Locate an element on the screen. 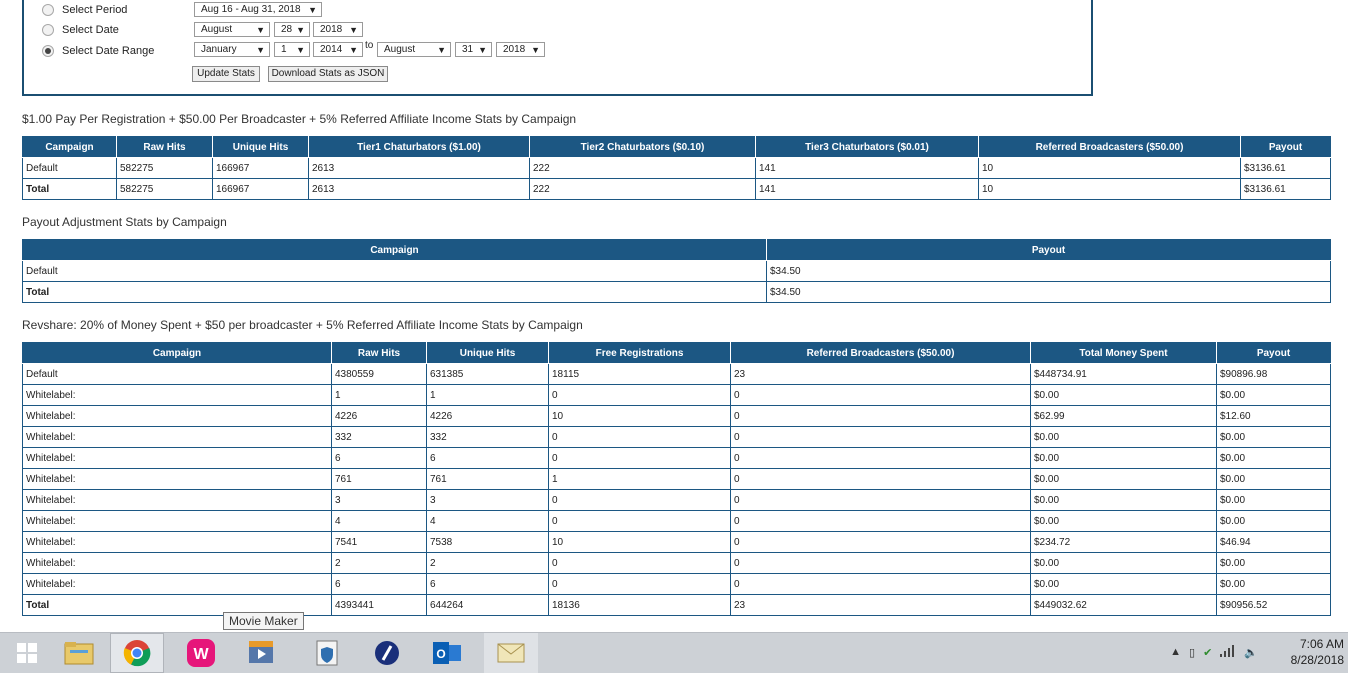 The width and height of the screenshot is (1348, 673). period-label: Select Period is located at coordinates (95, 10).